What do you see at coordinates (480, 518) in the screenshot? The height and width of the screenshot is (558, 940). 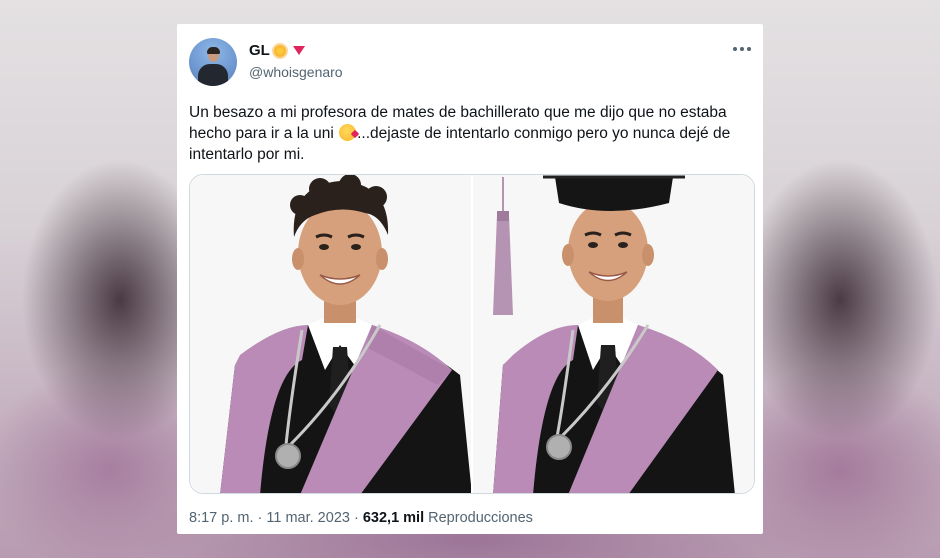 I see `views-label: Reproducciones` at bounding box center [480, 518].